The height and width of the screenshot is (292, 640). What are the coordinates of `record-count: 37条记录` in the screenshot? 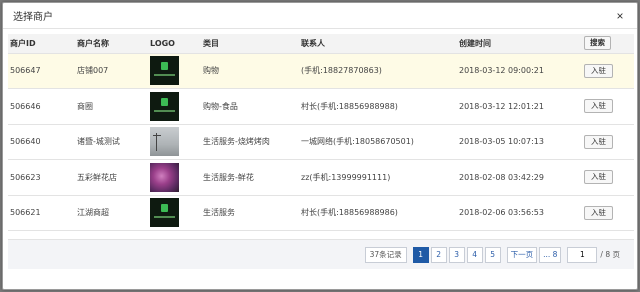 It's located at (385, 254).